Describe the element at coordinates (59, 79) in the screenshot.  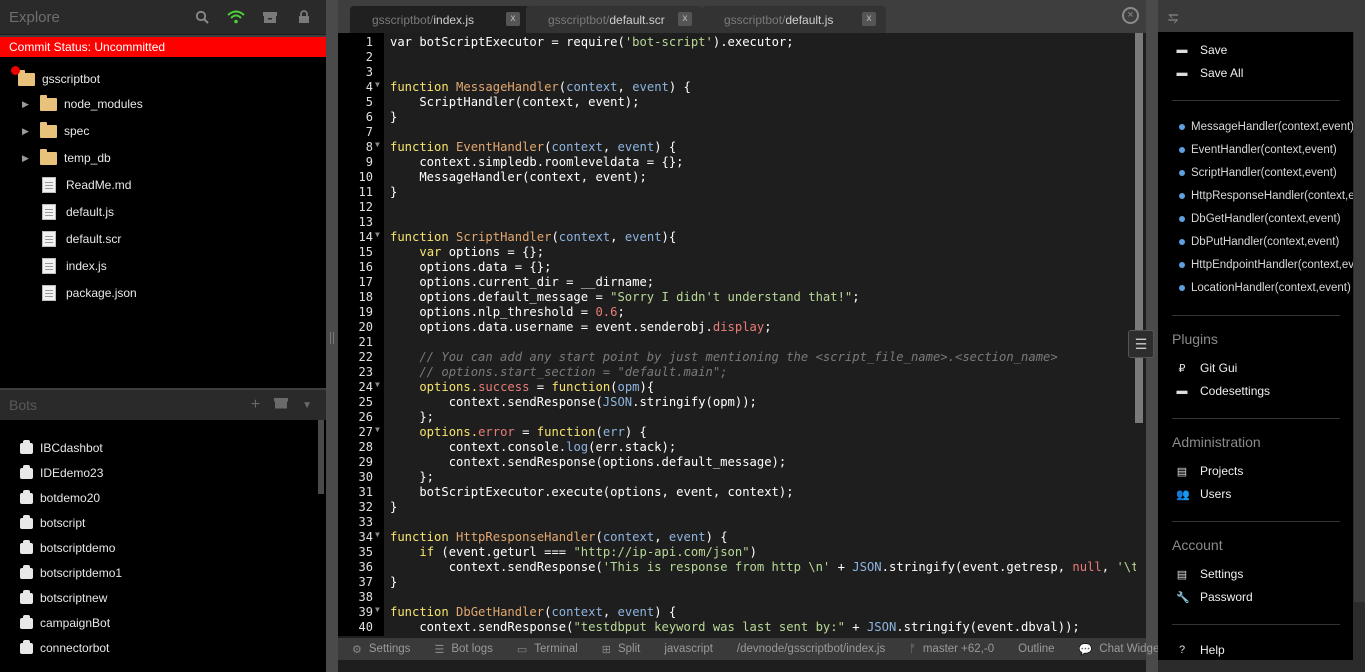
I see `tree-root: gsscriptbot` at that location.